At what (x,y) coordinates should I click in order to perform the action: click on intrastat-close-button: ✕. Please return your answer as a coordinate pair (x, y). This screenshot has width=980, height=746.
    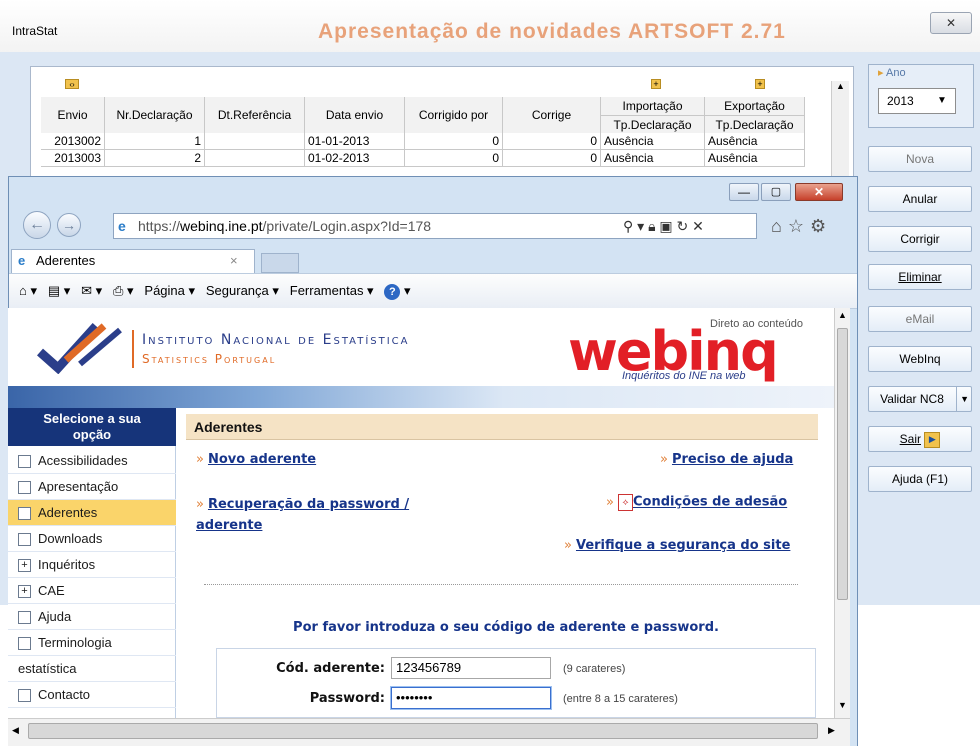
    Looking at the image, I should click on (951, 23).